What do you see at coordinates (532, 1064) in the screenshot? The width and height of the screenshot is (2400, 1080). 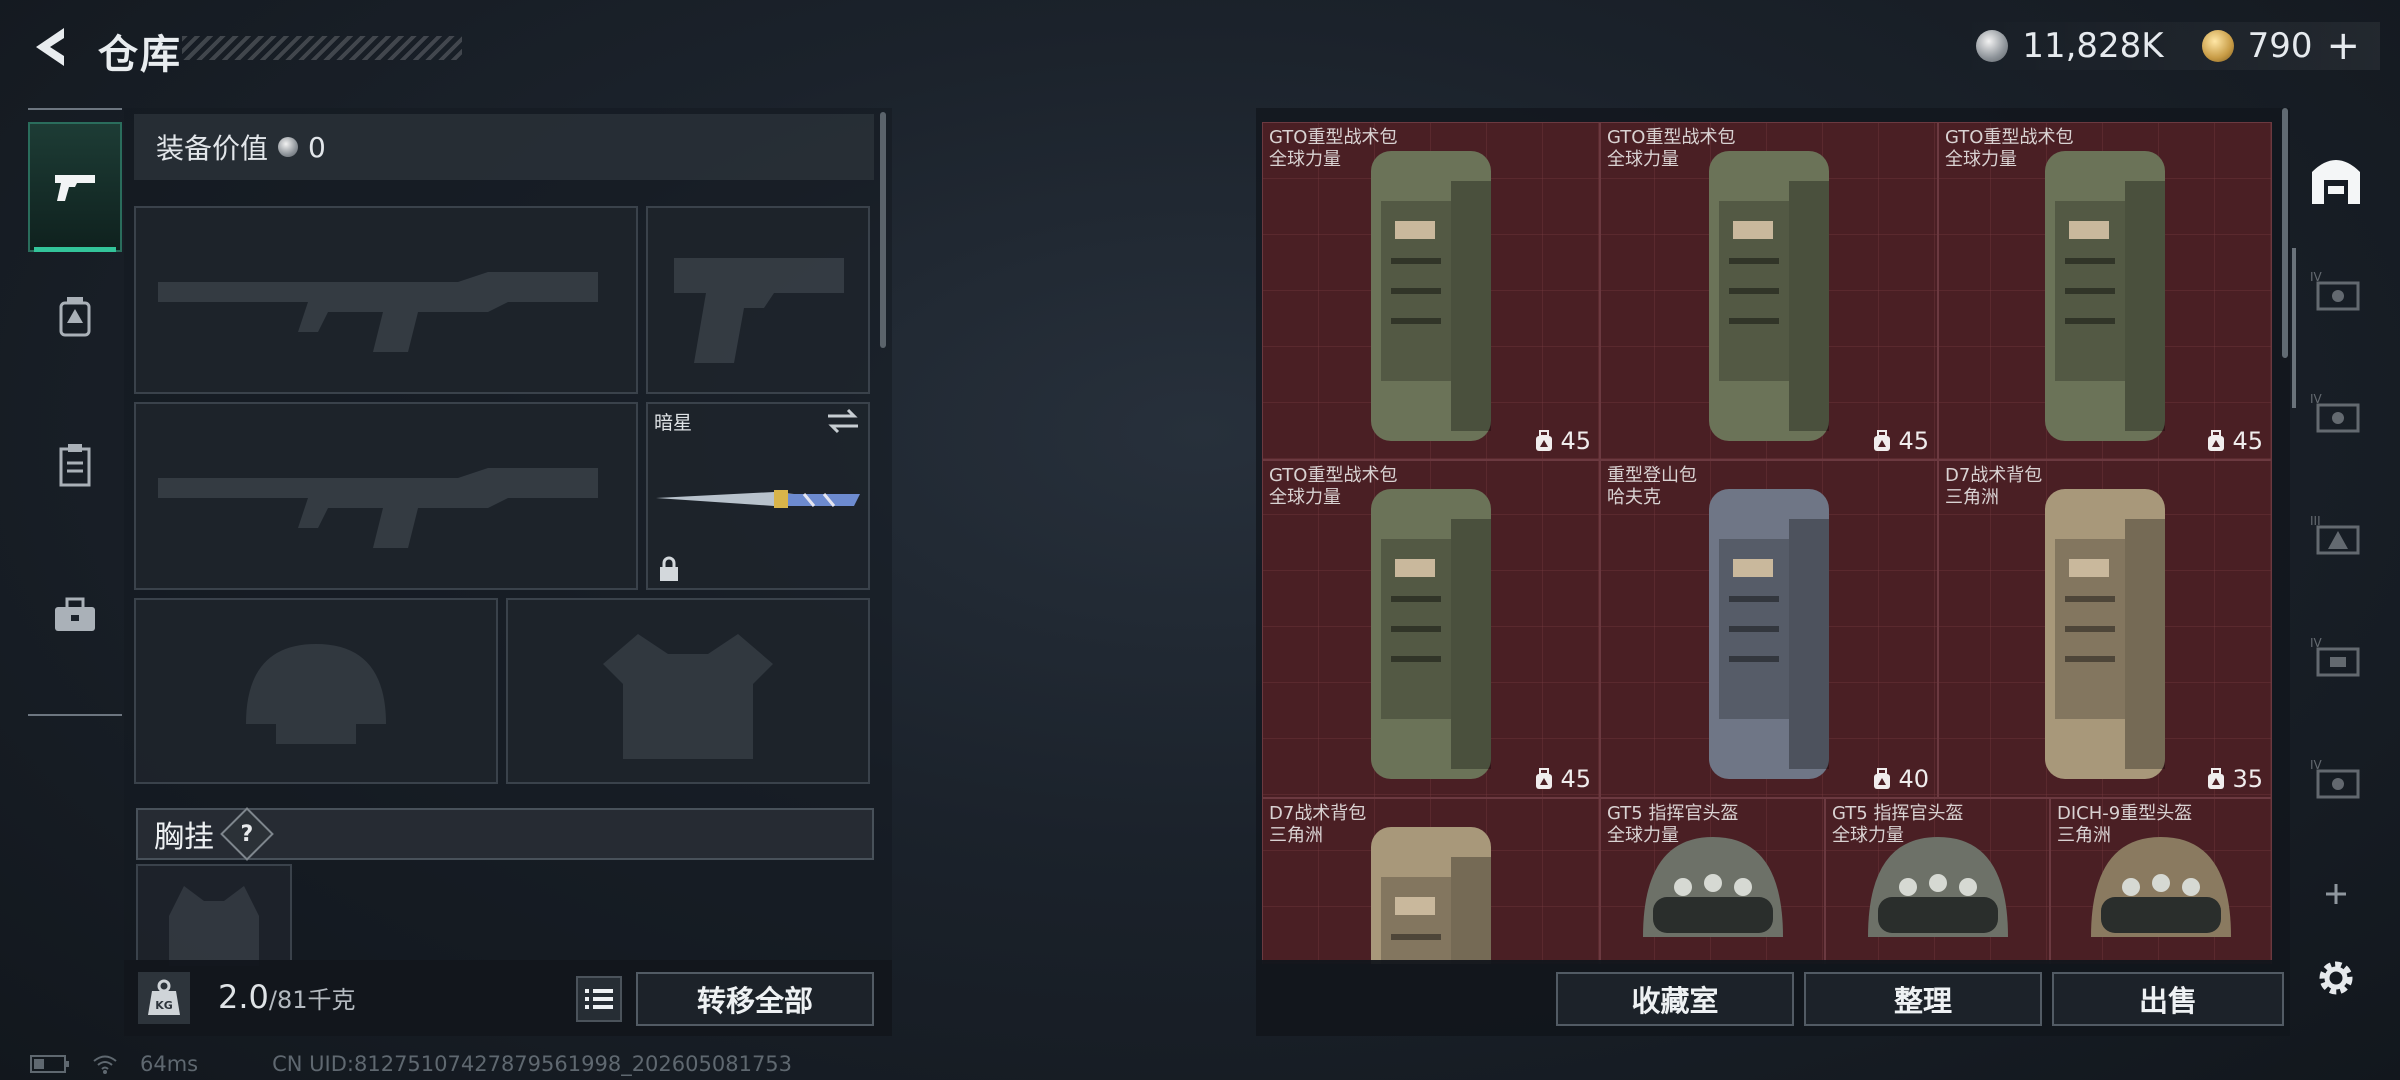 I see `user-uid: CN UID:81275107427879561998_202605081753` at bounding box center [532, 1064].